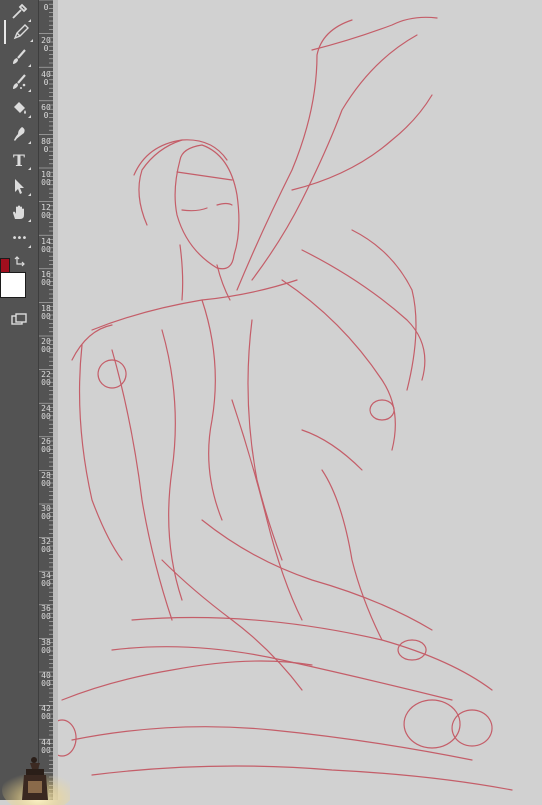 The width and height of the screenshot is (542, 805). What do you see at coordinates (46, 679) in the screenshot?
I see `ruler-label: 4000` at bounding box center [46, 679].